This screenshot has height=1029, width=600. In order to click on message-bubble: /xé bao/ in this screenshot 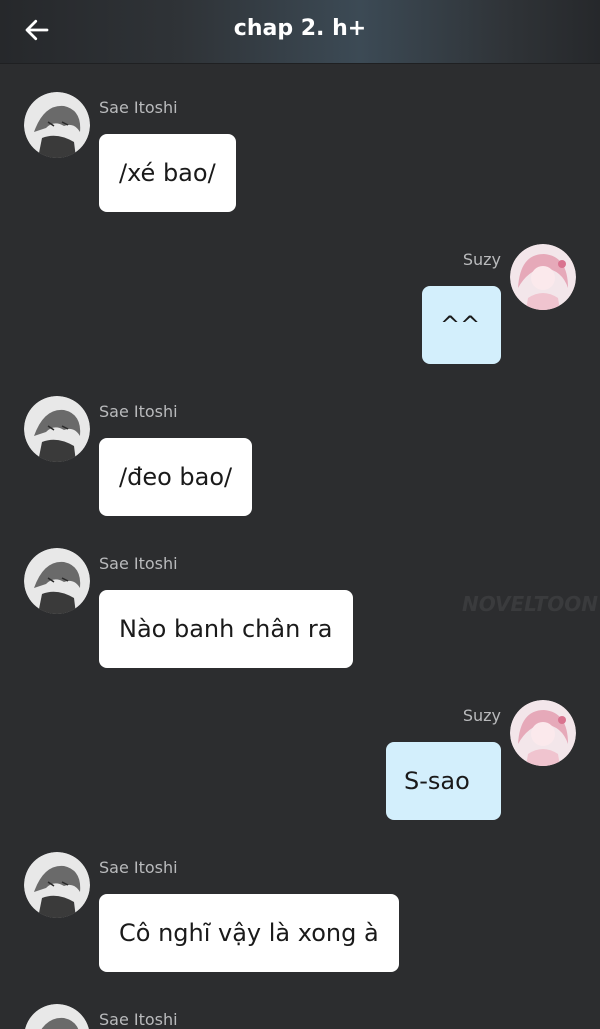, I will do `click(167, 173)`.